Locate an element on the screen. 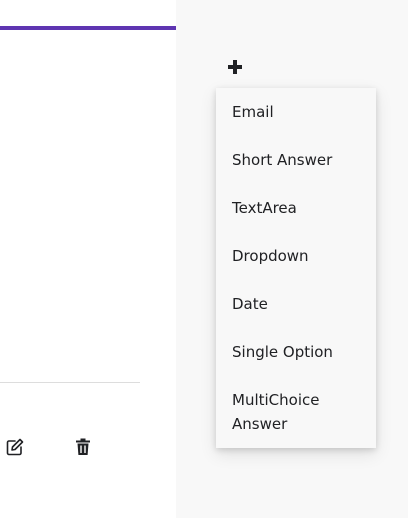  plus-icon is located at coordinates (235, 67).